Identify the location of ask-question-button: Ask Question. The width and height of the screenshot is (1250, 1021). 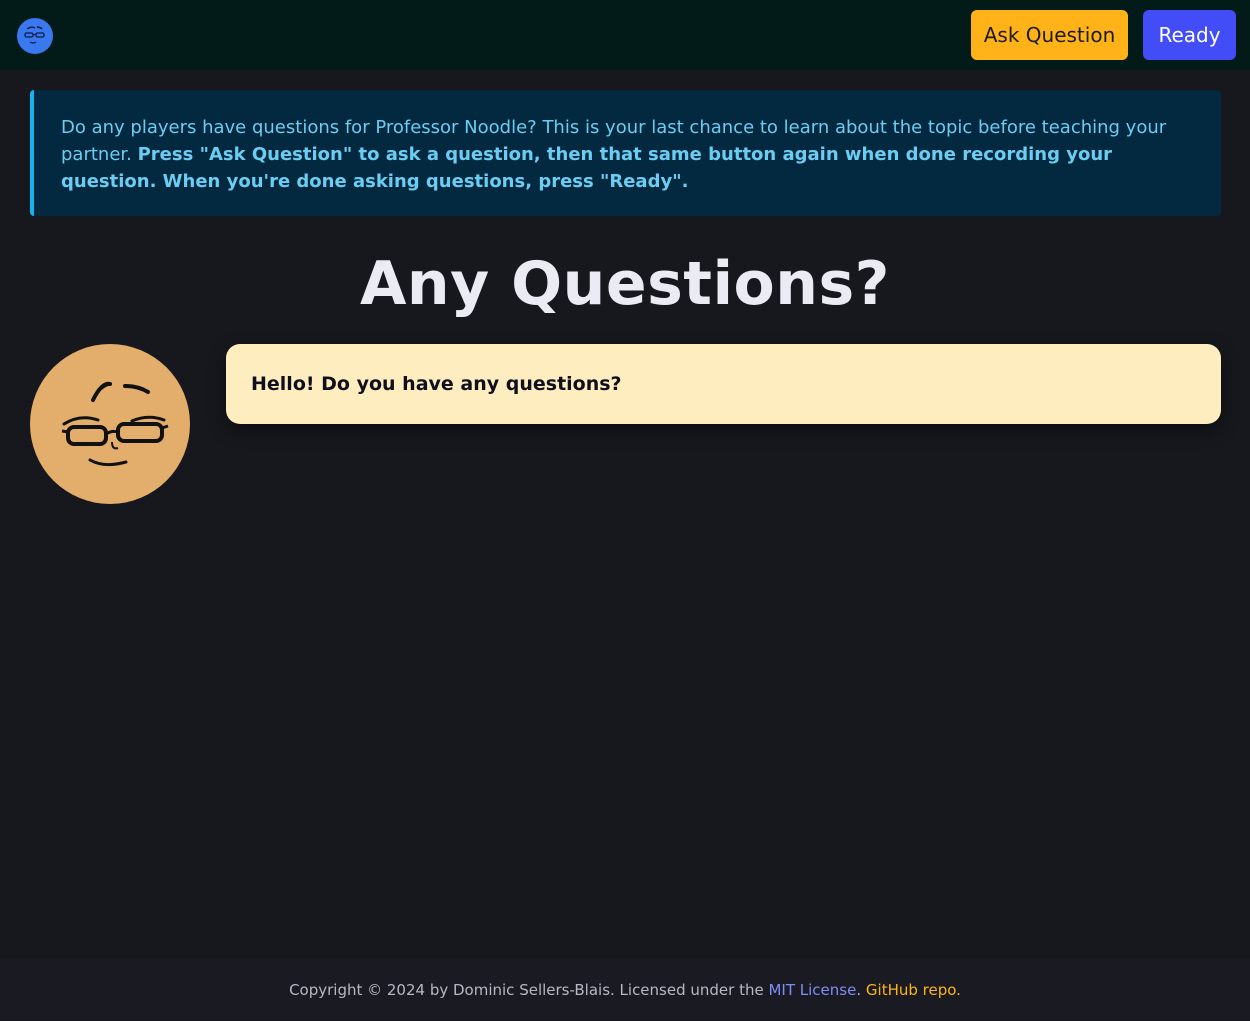
(1049, 35).